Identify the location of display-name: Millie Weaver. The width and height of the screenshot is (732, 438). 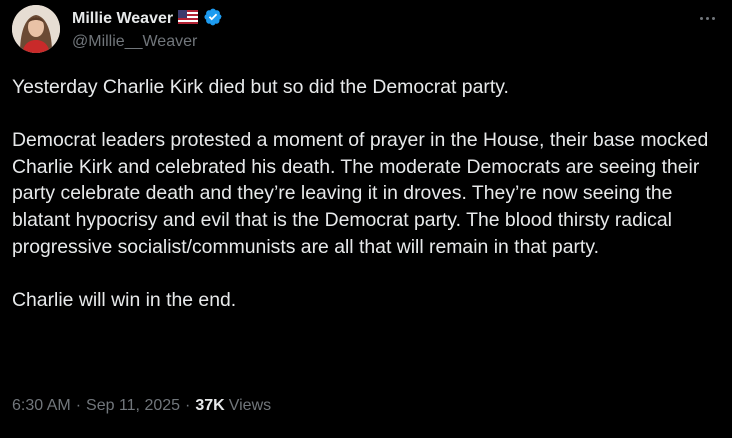
(122, 19).